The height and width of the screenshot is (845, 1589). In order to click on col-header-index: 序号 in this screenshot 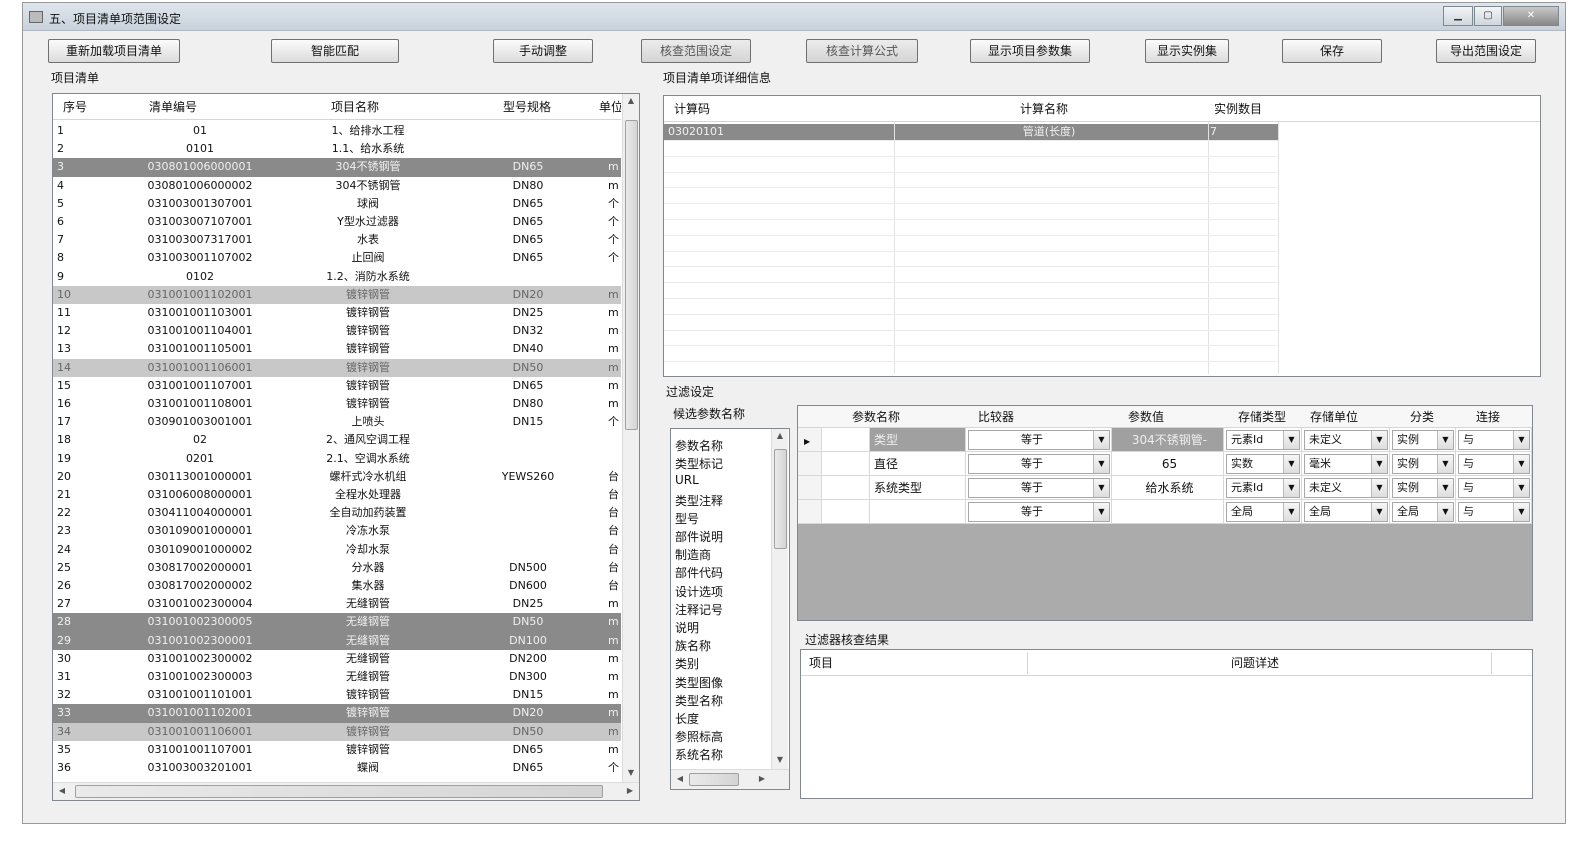, I will do `click(75, 107)`.